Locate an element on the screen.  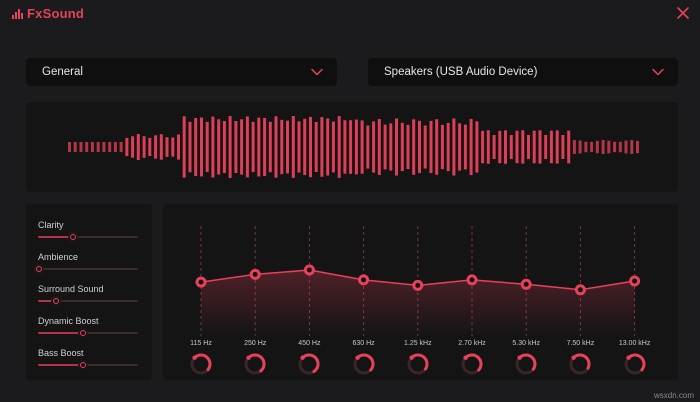
chevron-down-icon is located at coordinates (317, 72).